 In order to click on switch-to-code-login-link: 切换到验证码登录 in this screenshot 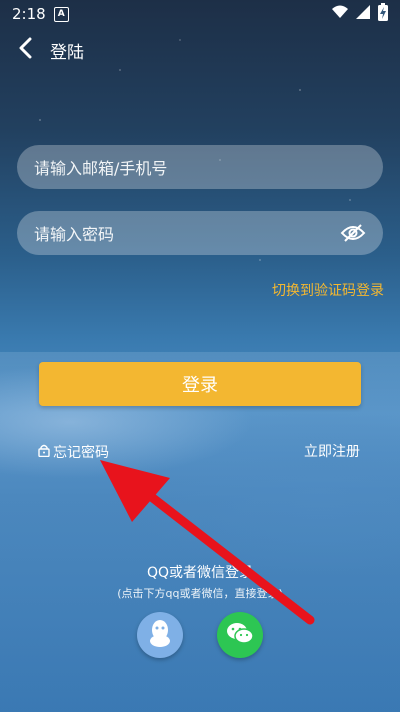, I will do `click(328, 290)`.